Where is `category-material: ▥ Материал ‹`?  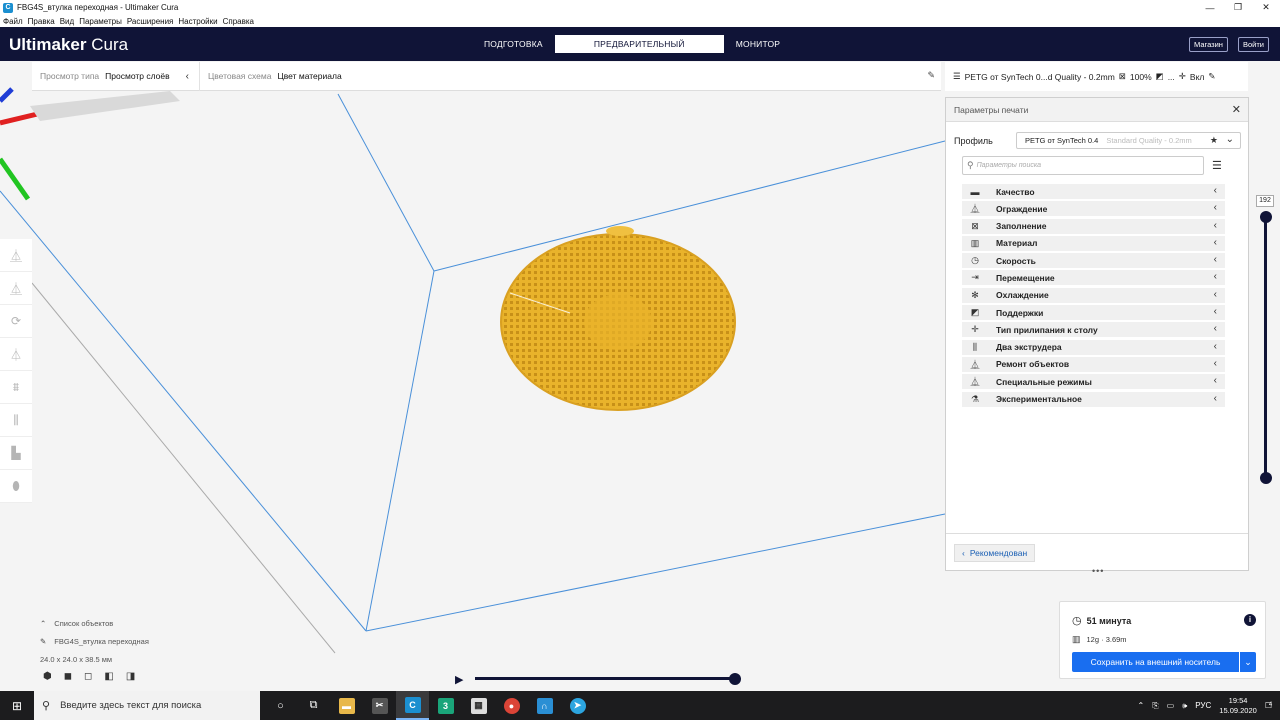 category-material: ▥ Материал ‹ is located at coordinates (1093, 243).